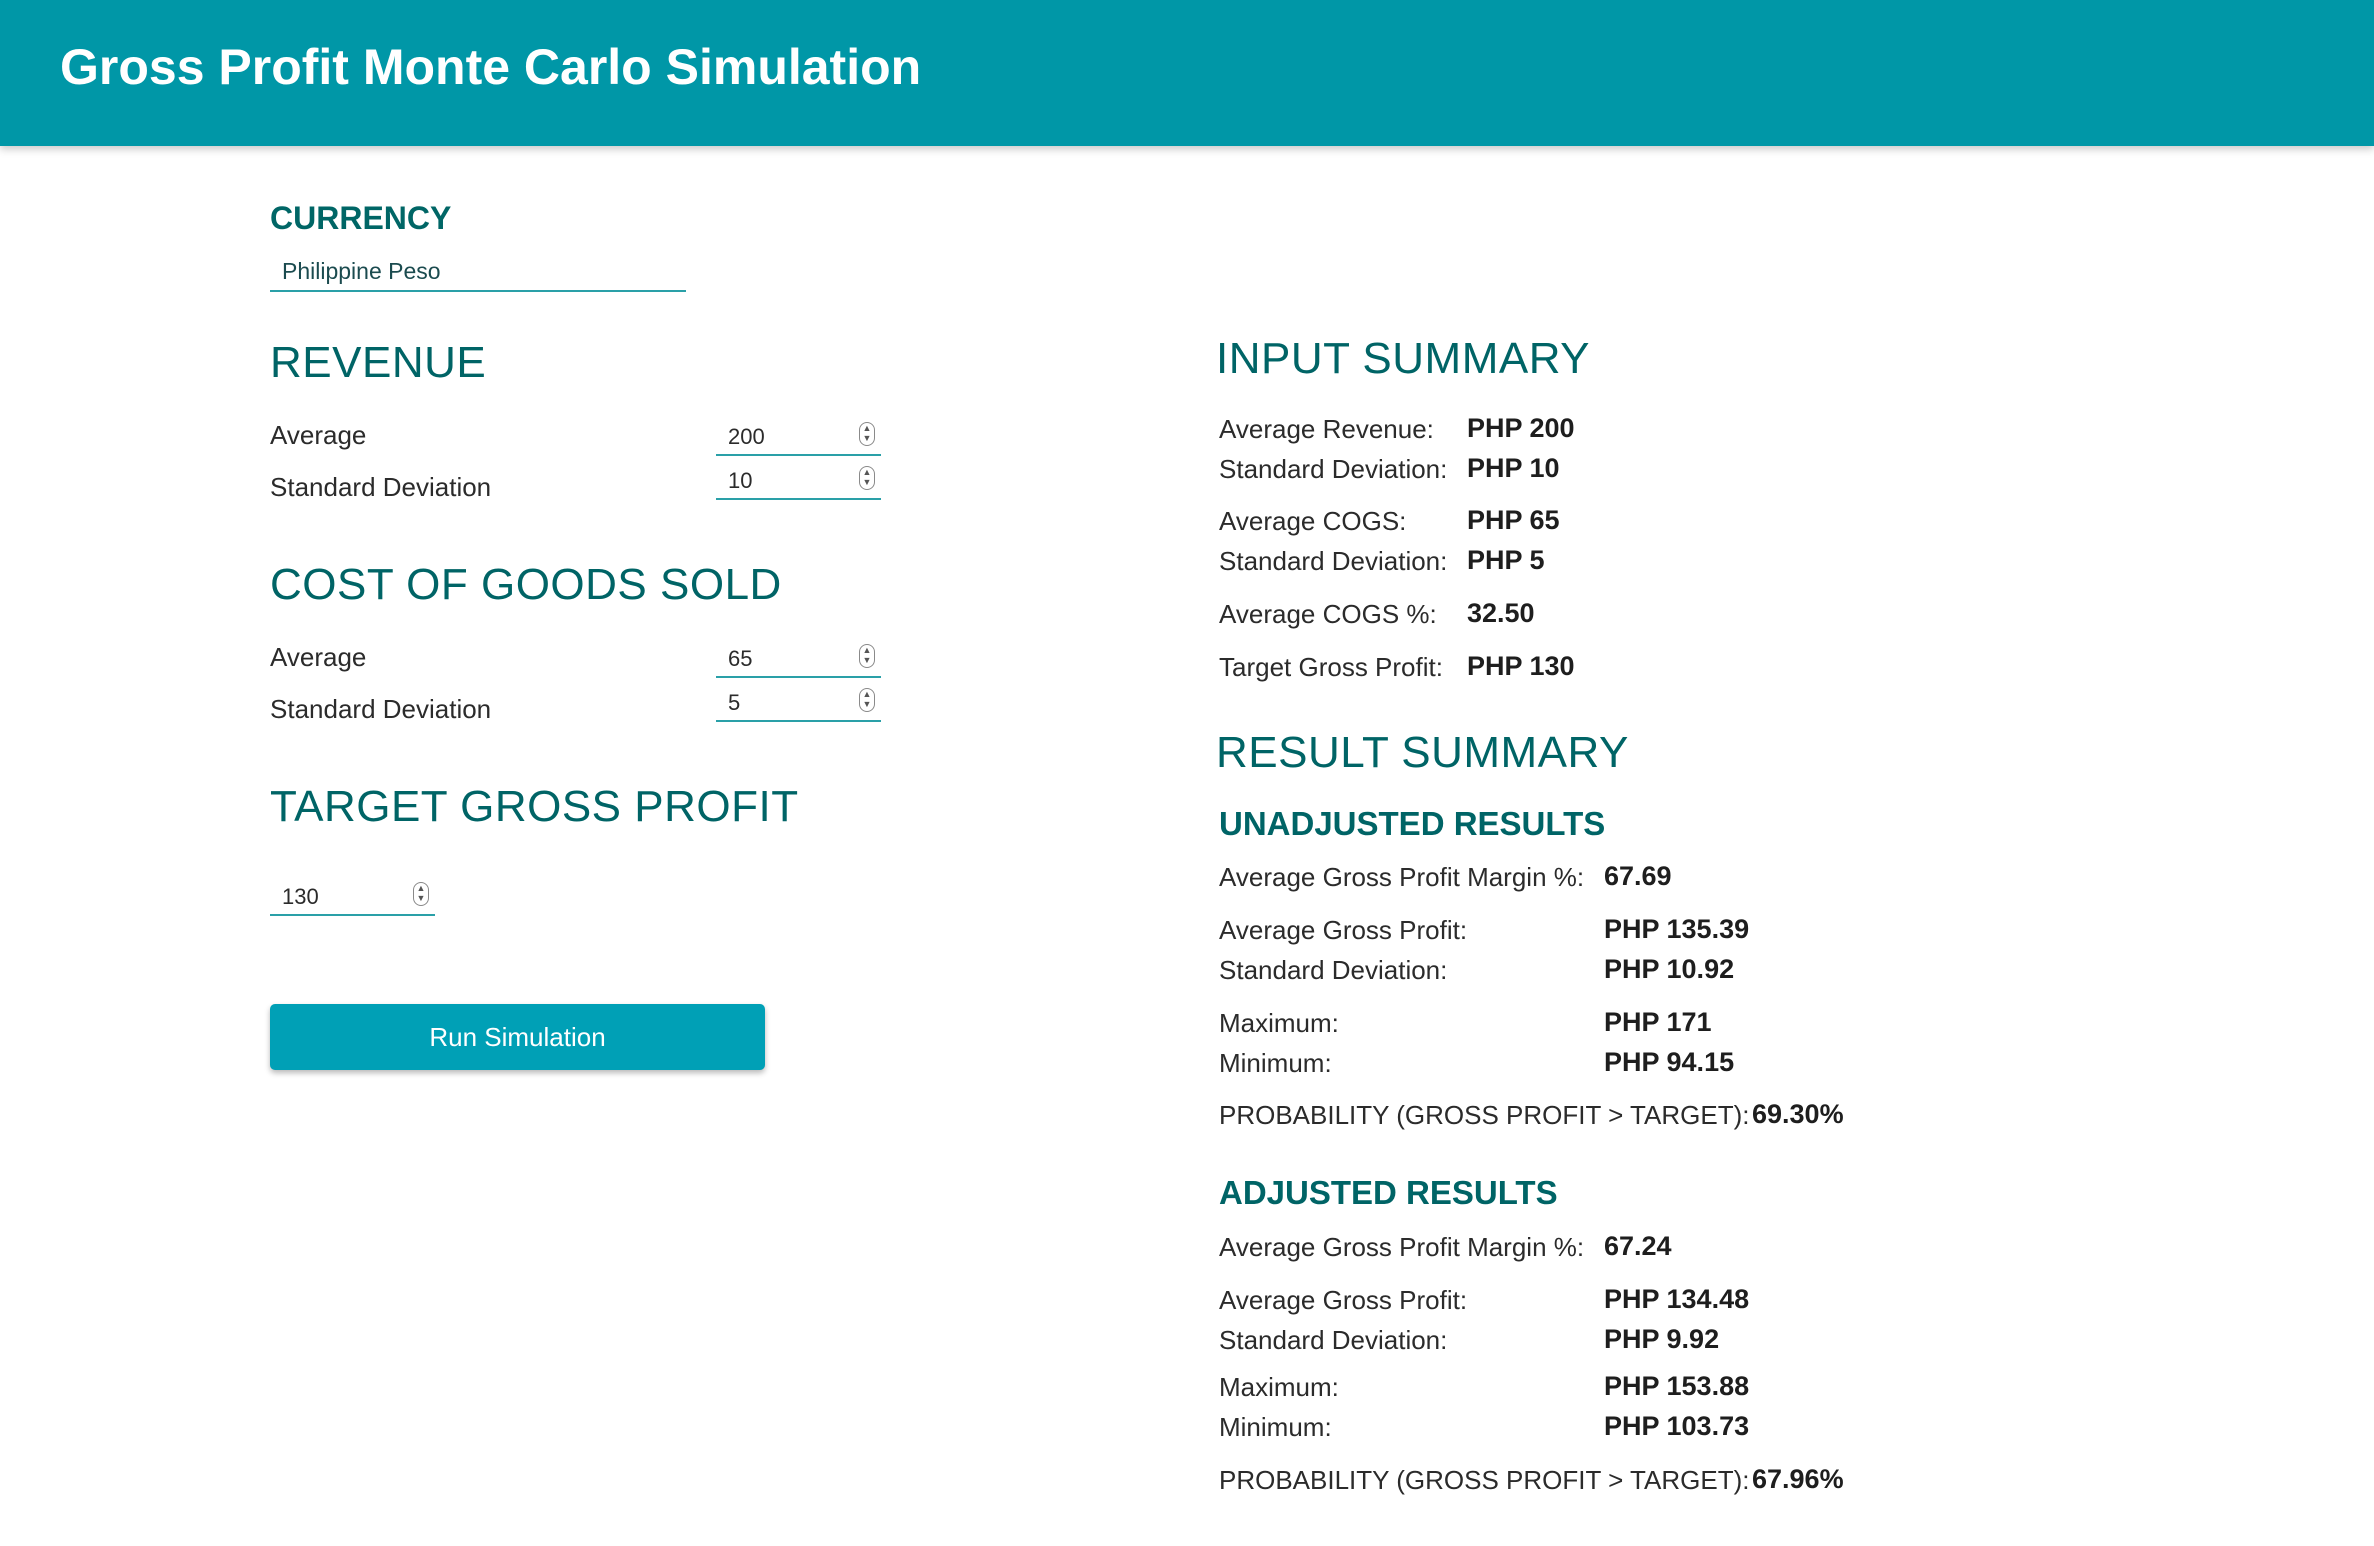 The width and height of the screenshot is (2374, 1546). Describe the element at coordinates (1677, 929) in the screenshot. I see `result-value: PHP 135.39` at that location.